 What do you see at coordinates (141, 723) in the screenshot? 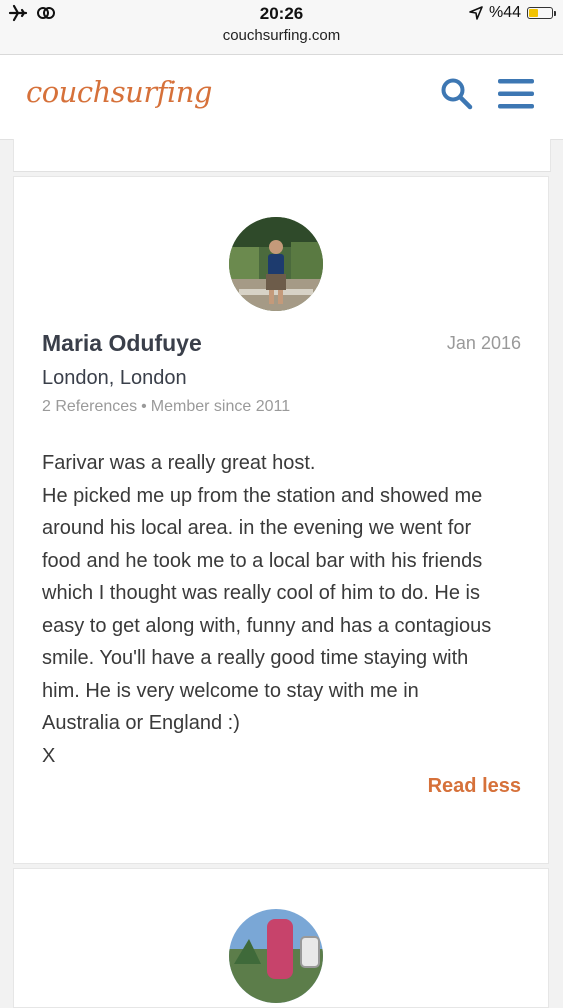
I see `reference-line: Australia or England :)` at bounding box center [141, 723].